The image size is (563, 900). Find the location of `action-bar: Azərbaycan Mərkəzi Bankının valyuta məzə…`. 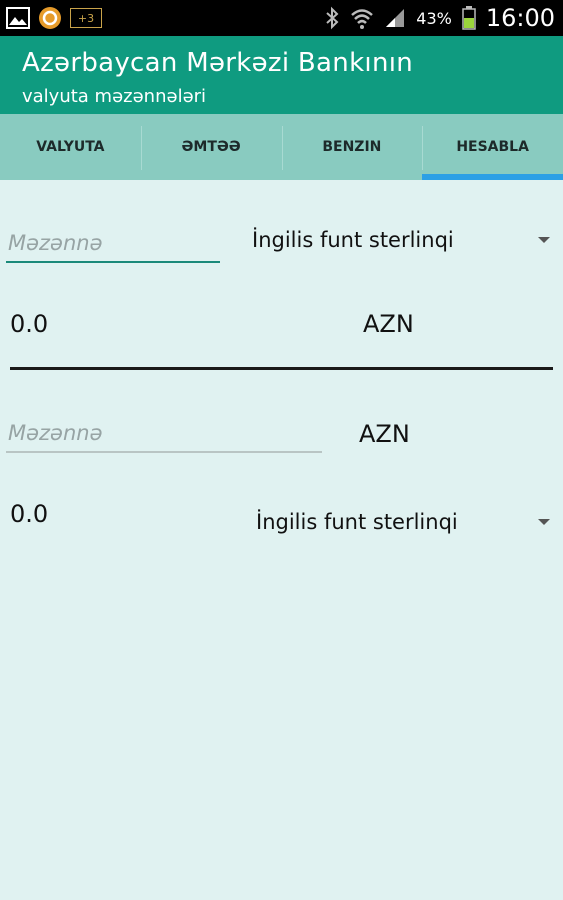

action-bar: Azərbaycan Mərkəzi Bankının valyuta məzə… is located at coordinates (281, 75).